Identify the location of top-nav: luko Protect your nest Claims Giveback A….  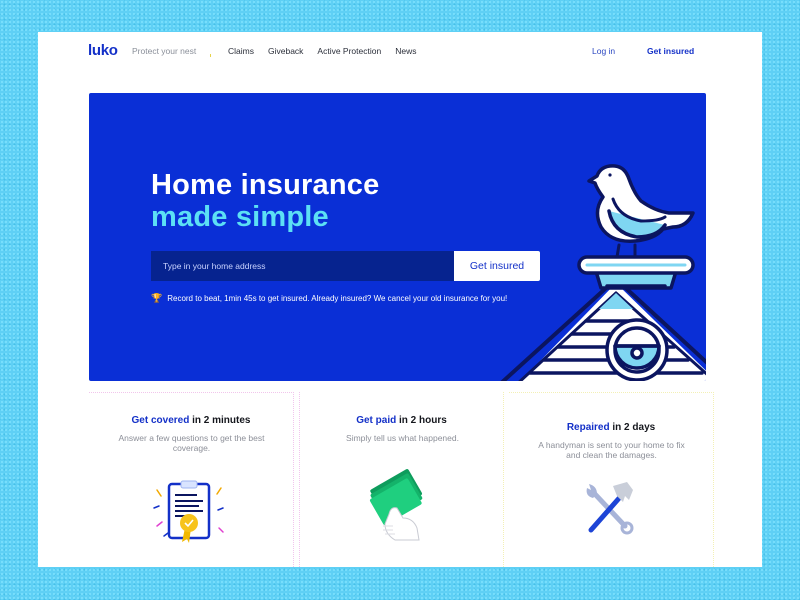
(400, 52).